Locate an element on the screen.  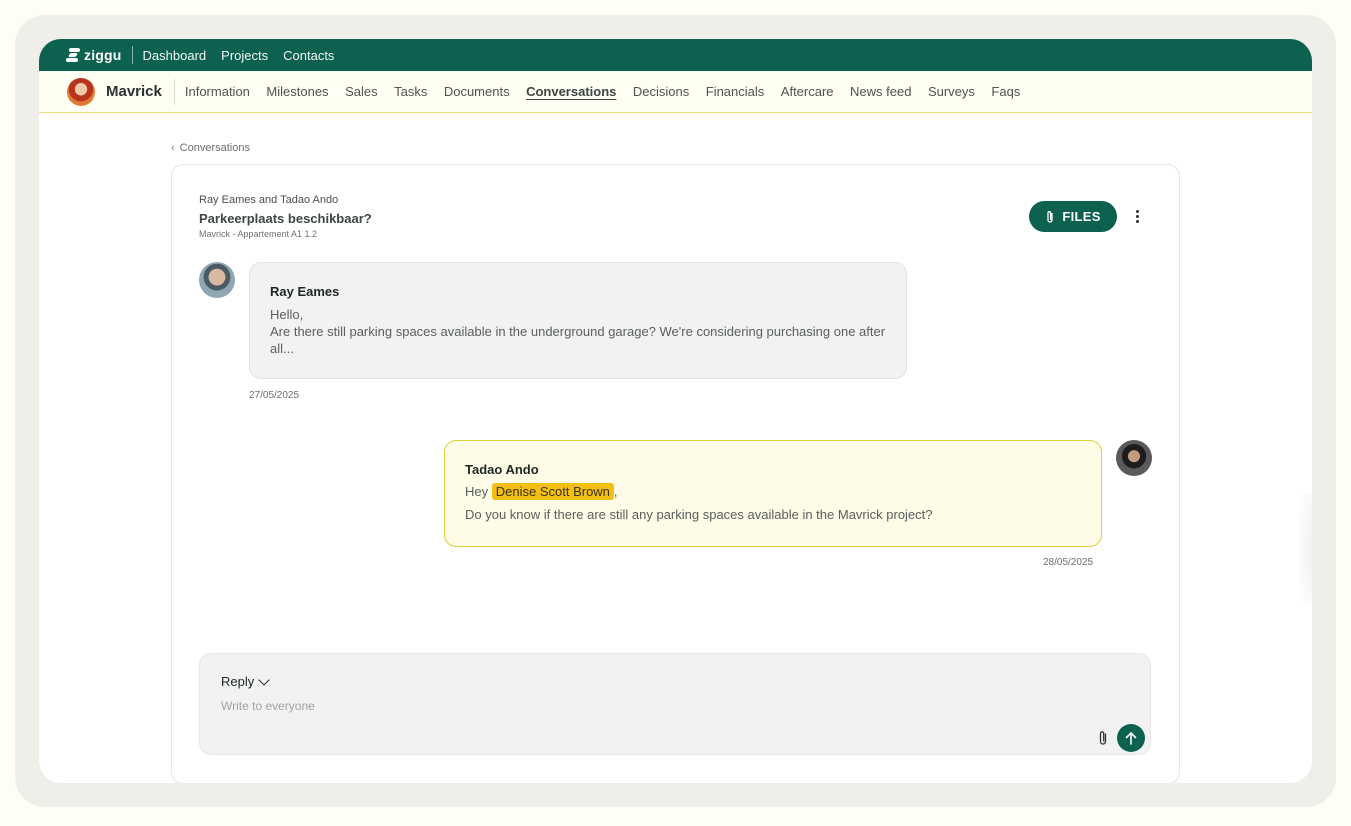
conversation-subtitle: Mavrick - Appartement A1 1.2 is located at coordinates (258, 234).